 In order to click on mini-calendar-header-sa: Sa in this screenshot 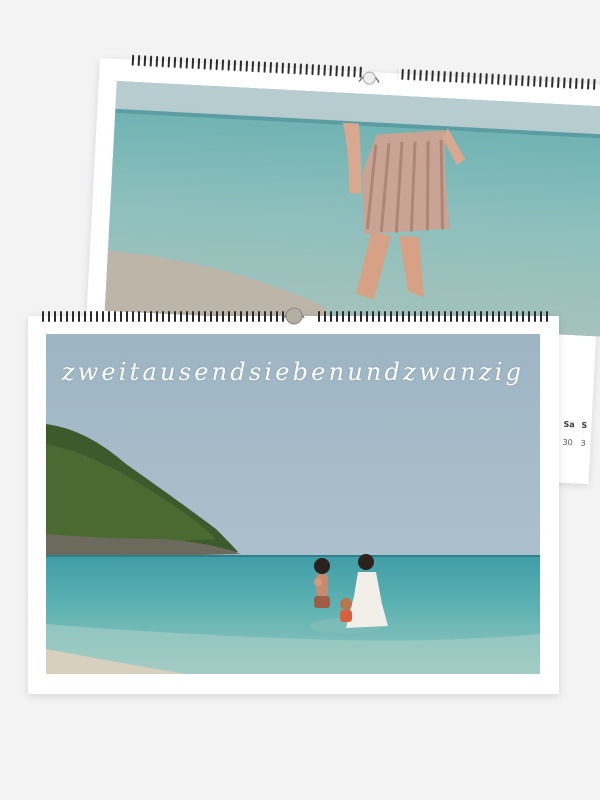, I will do `click(569, 424)`.